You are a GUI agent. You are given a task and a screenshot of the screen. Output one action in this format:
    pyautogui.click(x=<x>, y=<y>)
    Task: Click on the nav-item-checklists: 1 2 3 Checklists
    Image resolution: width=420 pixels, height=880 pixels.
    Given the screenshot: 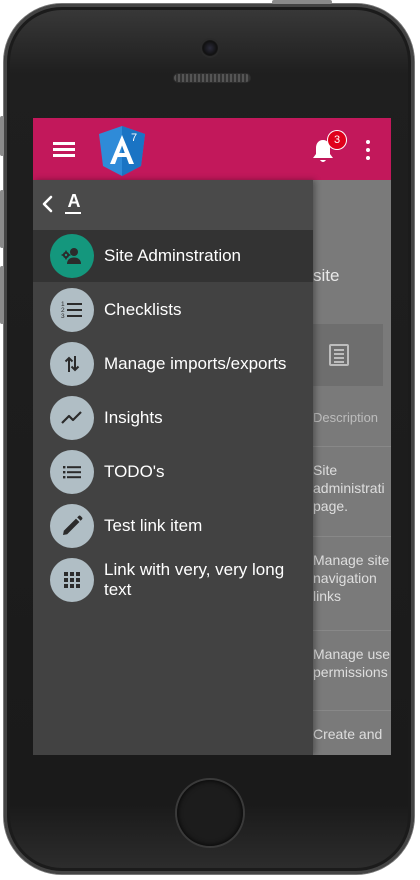 What is the action you would take?
    pyautogui.click(x=173, y=310)
    